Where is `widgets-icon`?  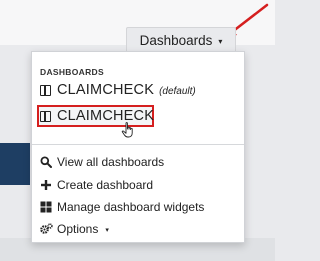
widgets-icon is located at coordinates (46, 207).